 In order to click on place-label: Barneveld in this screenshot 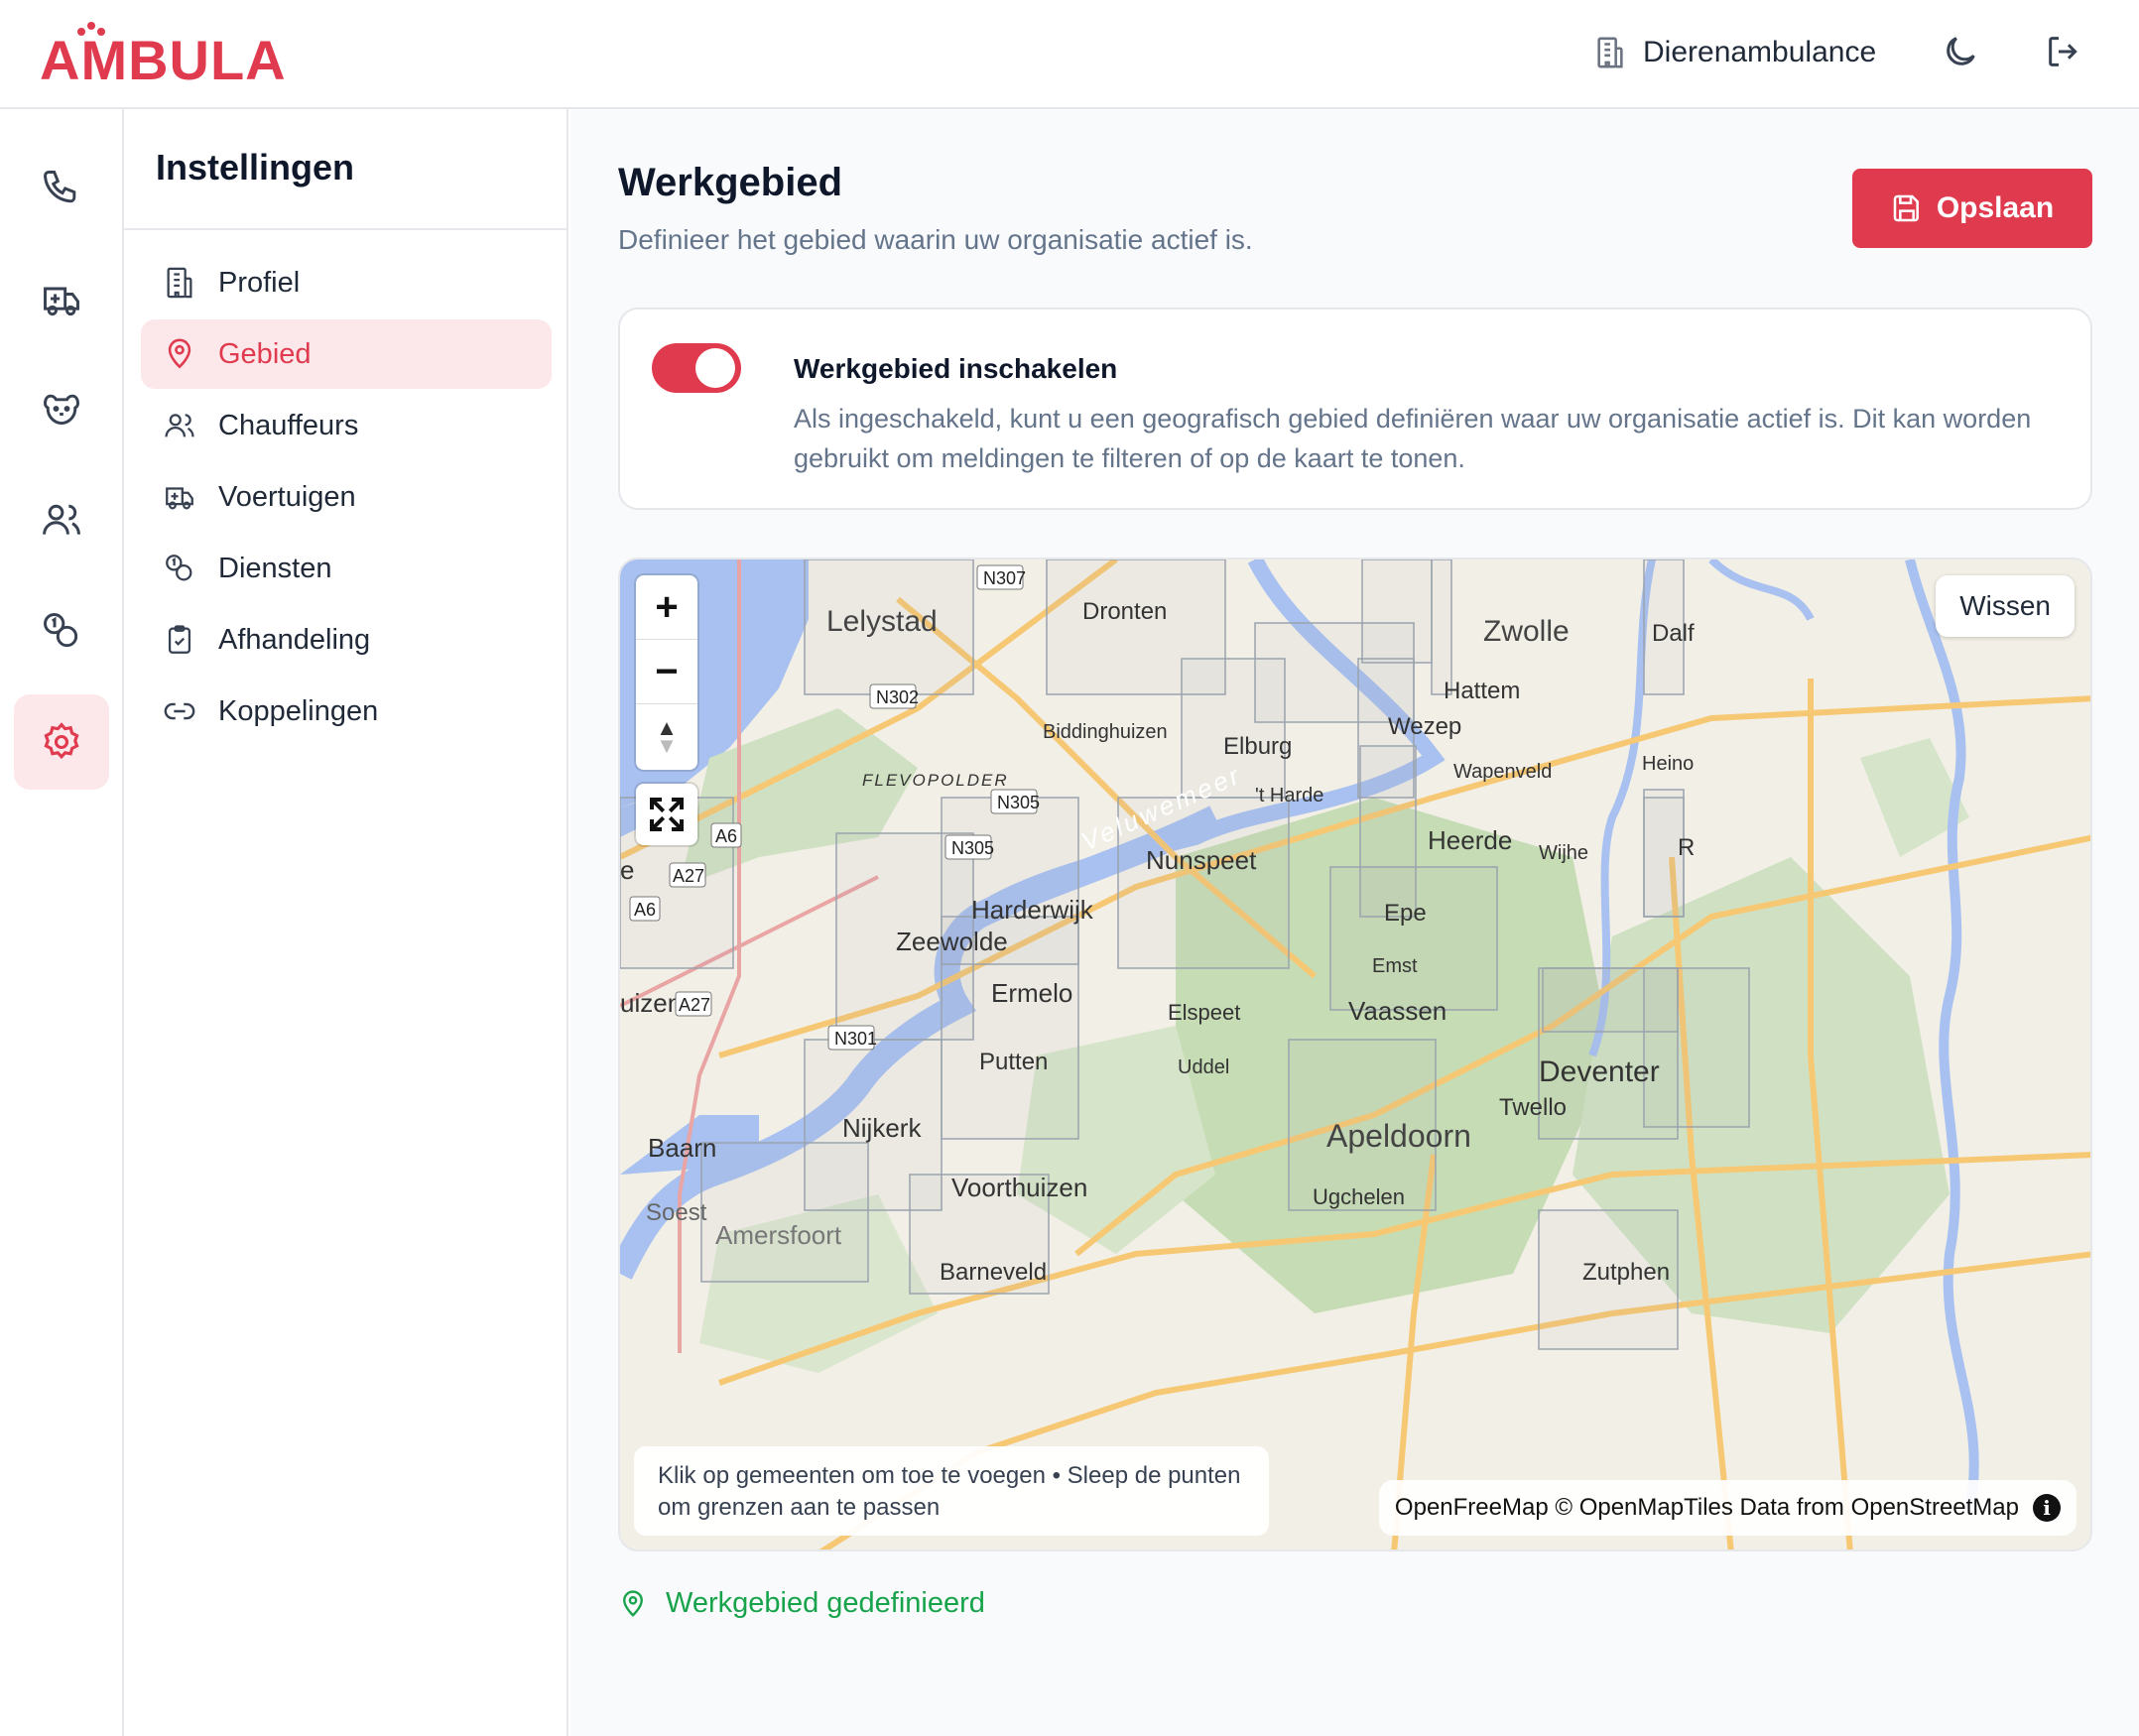, I will do `click(993, 1272)`.